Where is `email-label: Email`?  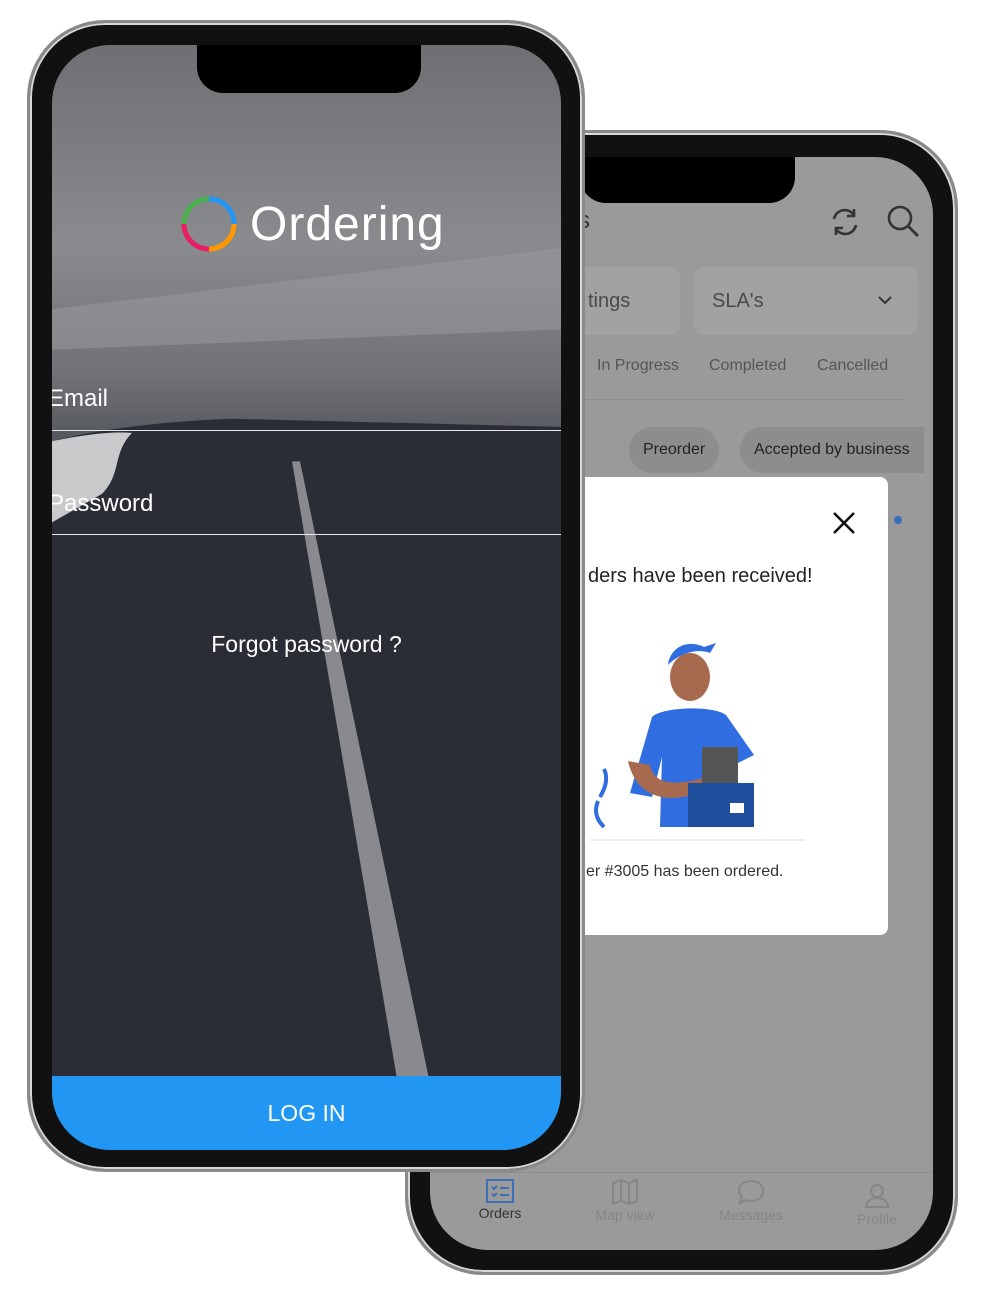 email-label: Email is located at coordinates (80, 398).